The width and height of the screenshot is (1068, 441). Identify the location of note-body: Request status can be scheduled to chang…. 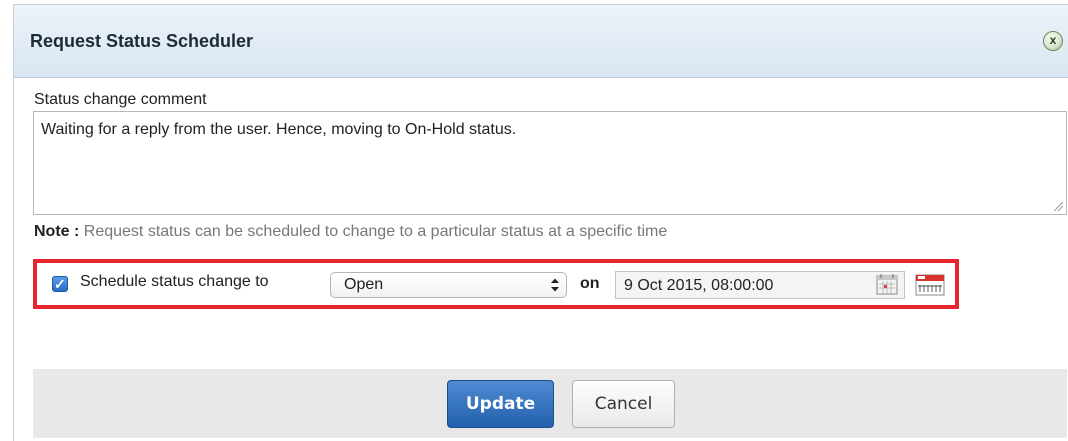
(373, 231).